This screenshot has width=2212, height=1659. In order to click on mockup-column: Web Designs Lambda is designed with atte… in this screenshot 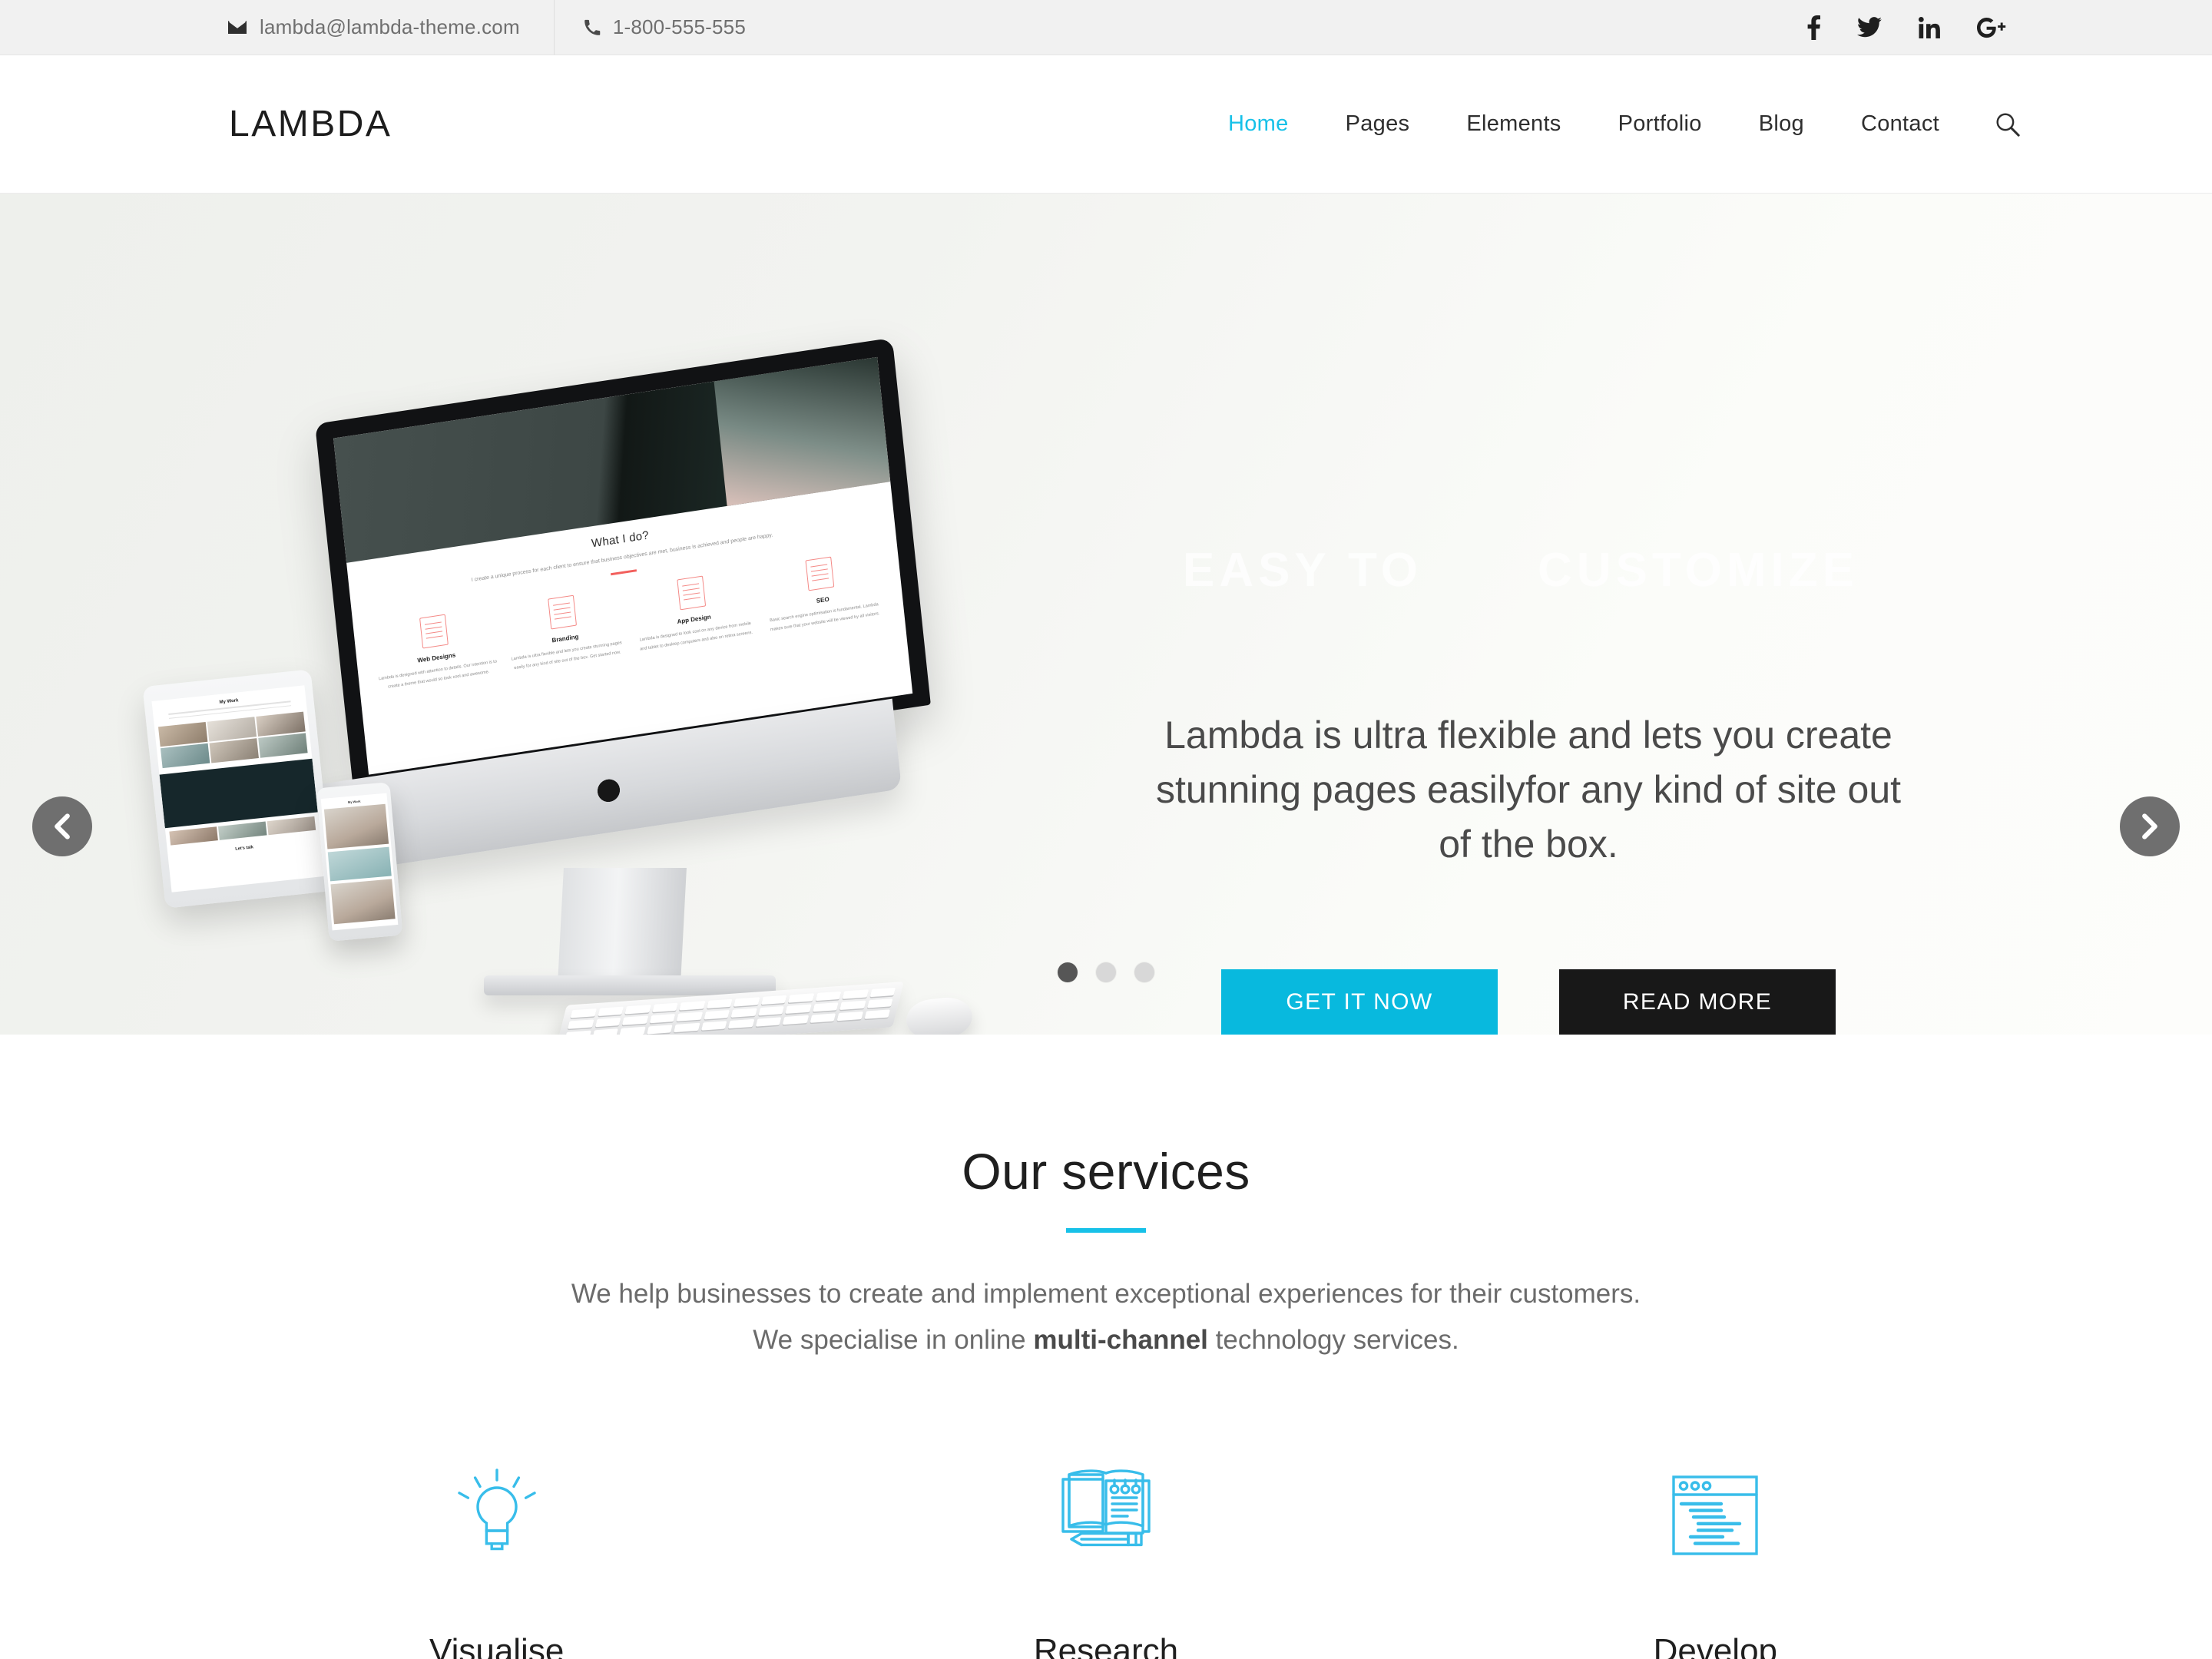, I will do `click(435, 651)`.